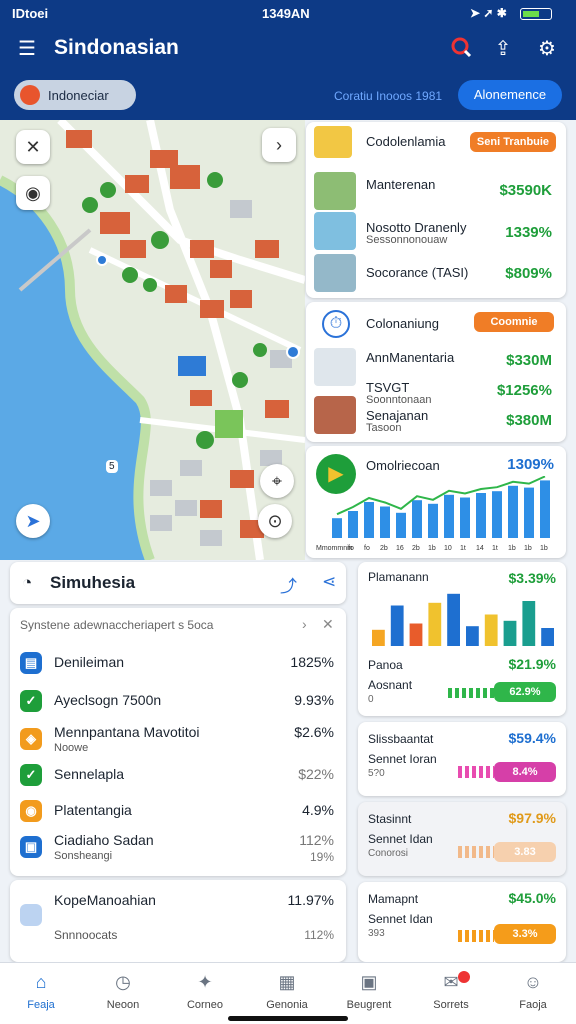 The image size is (576, 1024). Describe the element at coordinates (388, 387) in the screenshot. I see `list-item-name: TSVGT` at that location.